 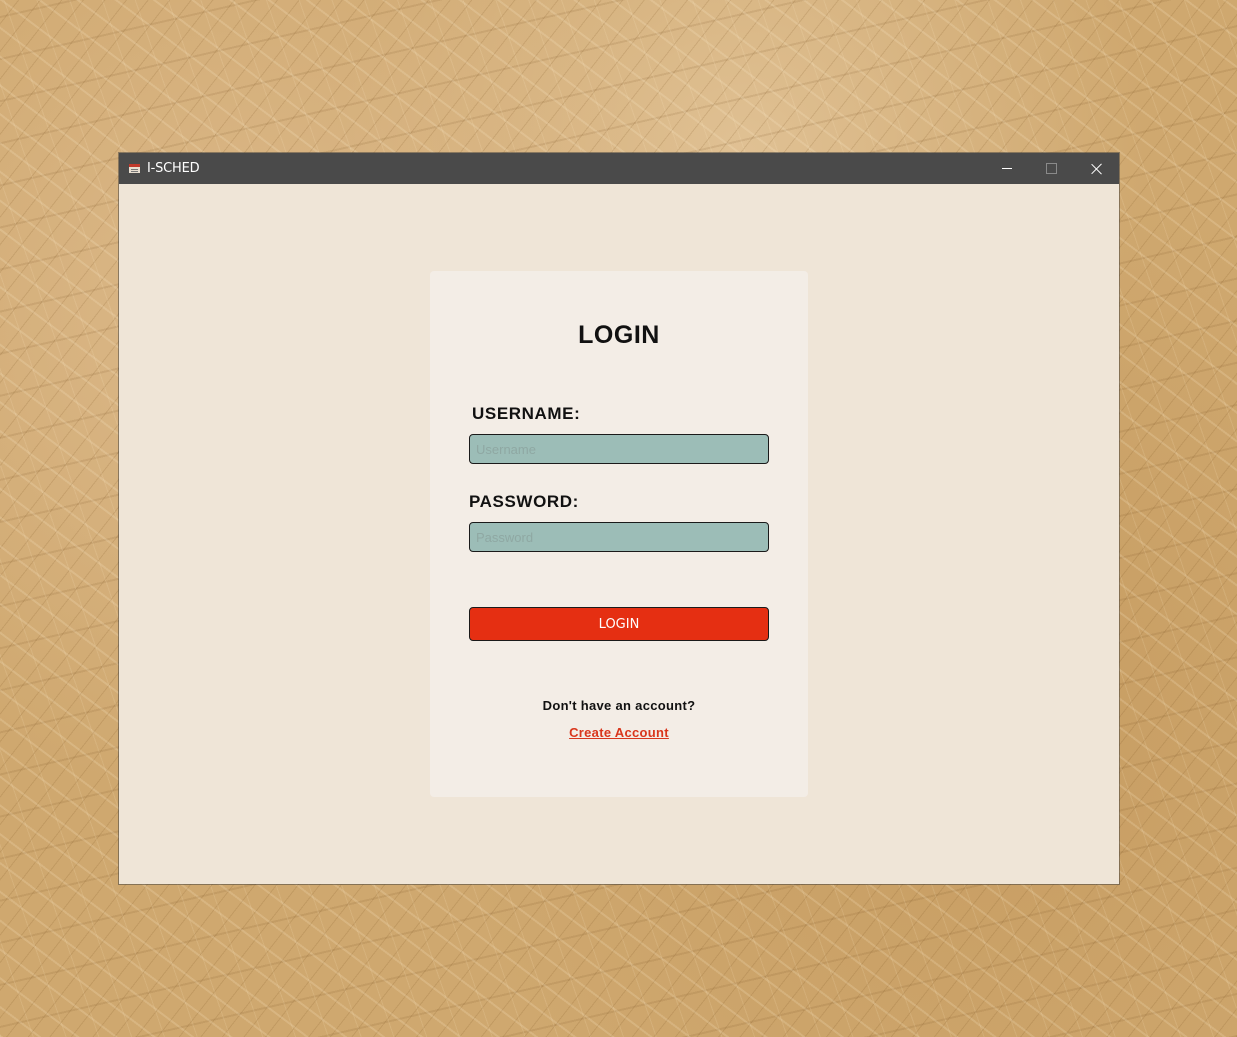 What do you see at coordinates (173, 168) in the screenshot?
I see `window-title: I-SCHED` at bounding box center [173, 168].